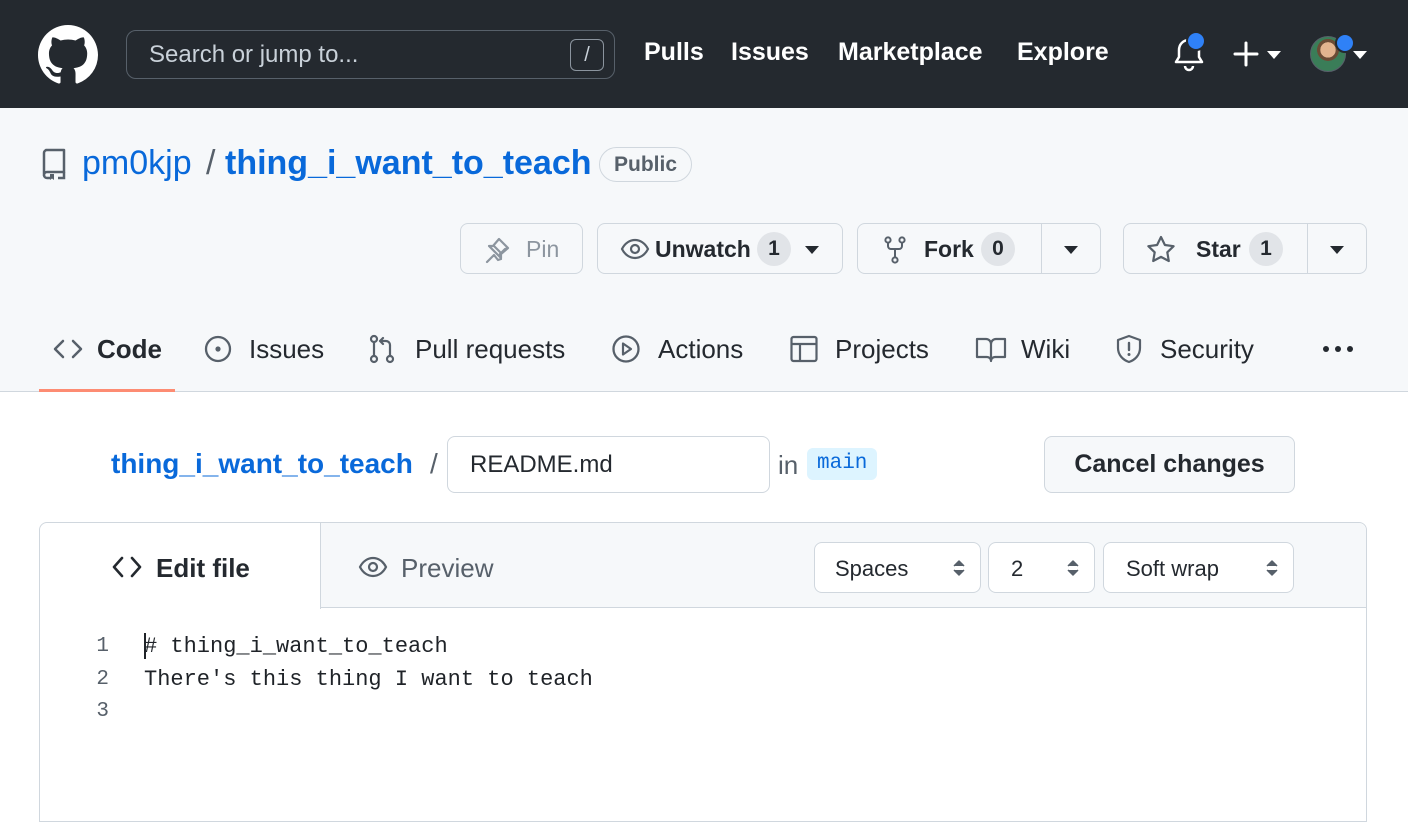  Describe the element at coordinates (1196, 41) in the screenshot. I see `notification-indicator` at that location.